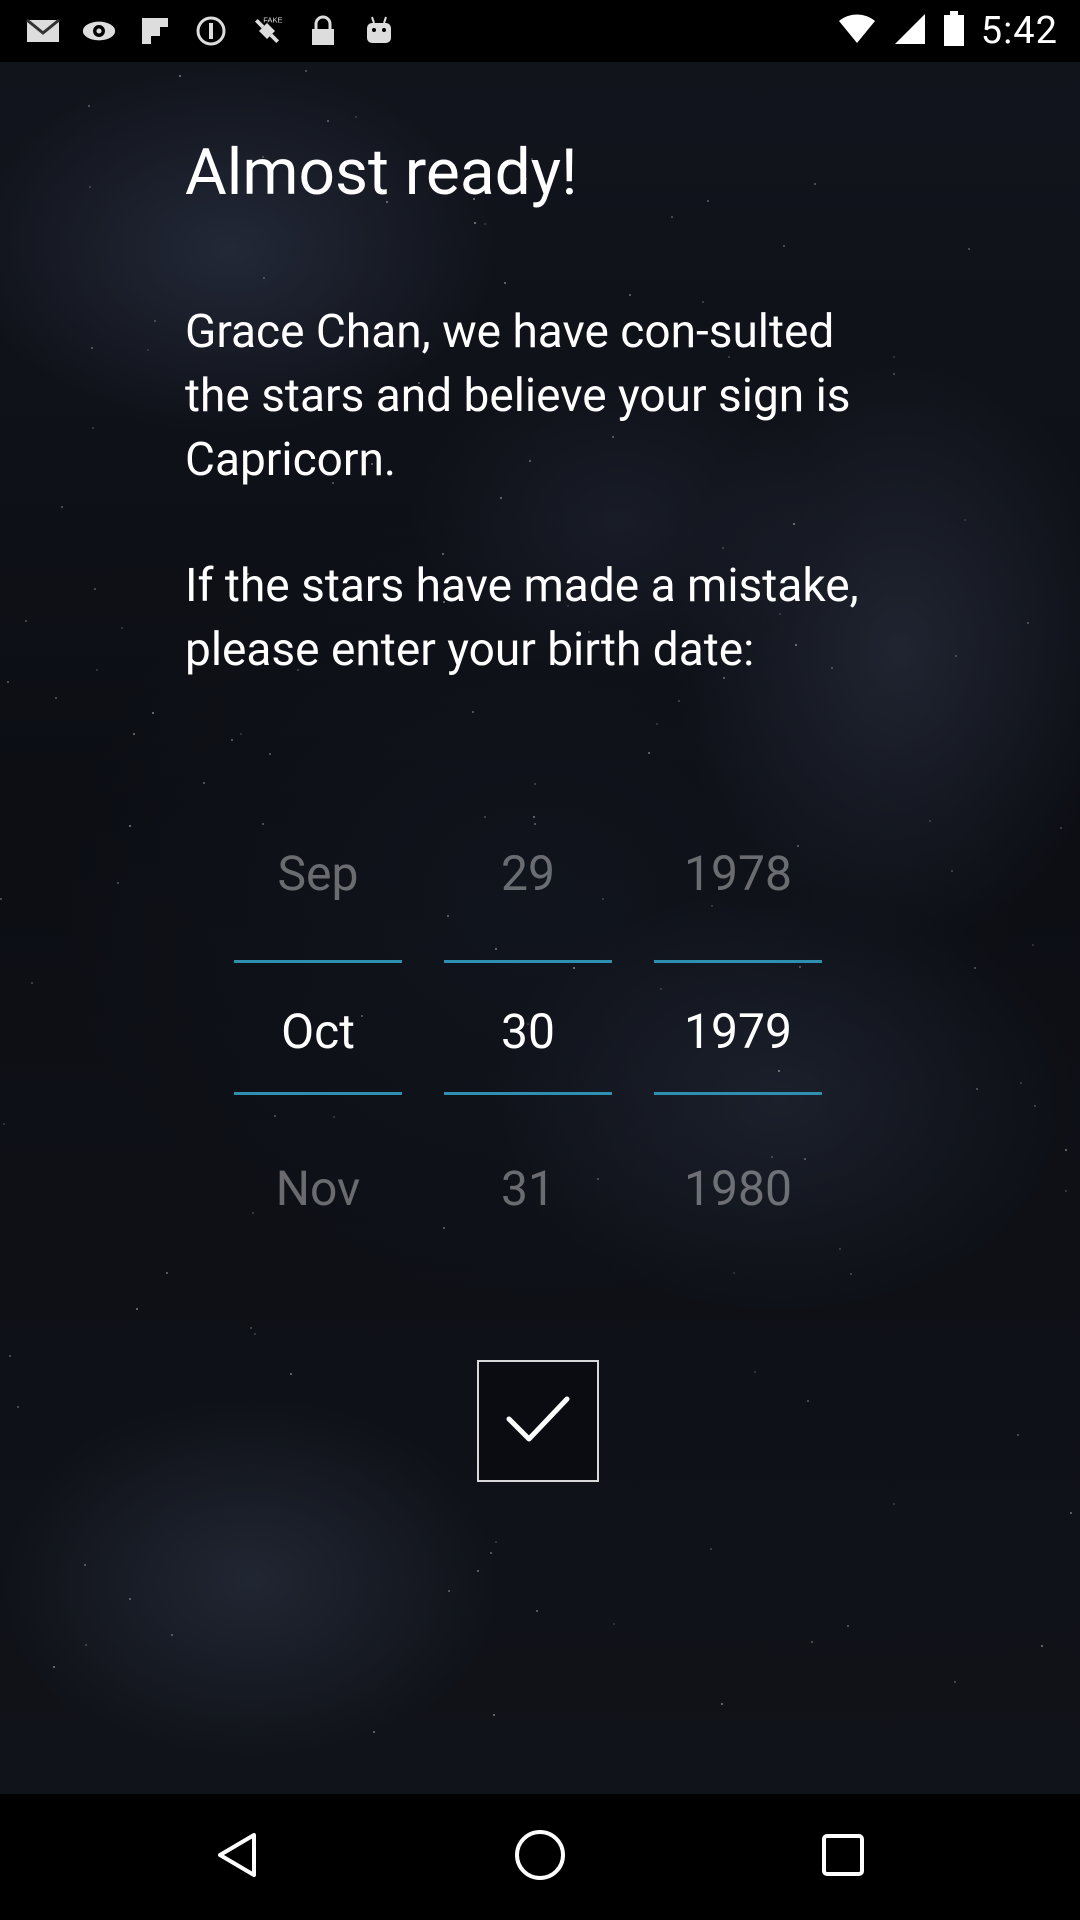  What do you see at coordinates (954, 31) in the screenshot?
I see `battery-icon` at bounding box center [954, 31].